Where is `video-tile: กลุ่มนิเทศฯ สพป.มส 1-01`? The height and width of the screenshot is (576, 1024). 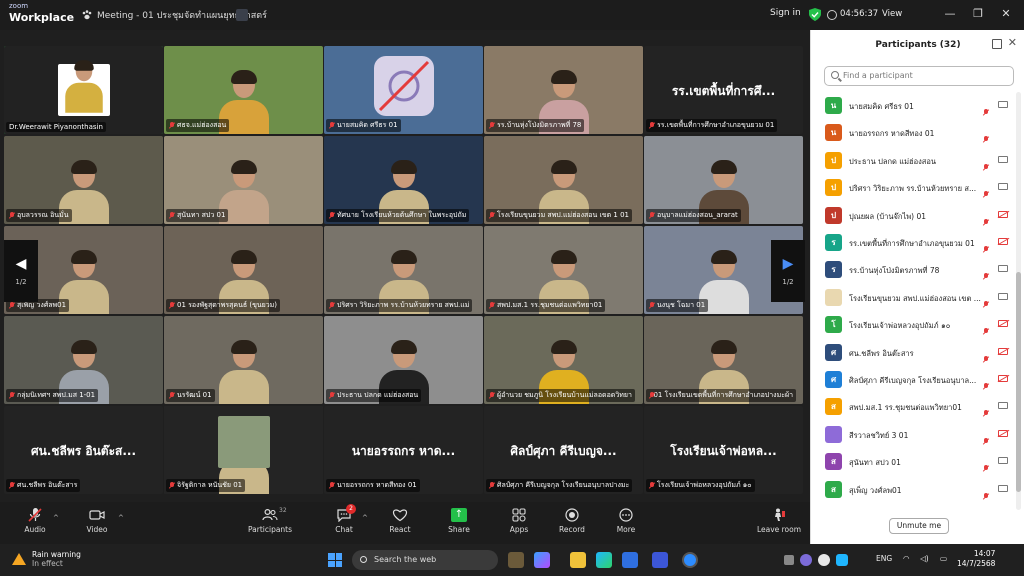 video-tile: กลุ่มนิเทศฯ สพป.มส 1-01 is located at coordinates (83, 360).